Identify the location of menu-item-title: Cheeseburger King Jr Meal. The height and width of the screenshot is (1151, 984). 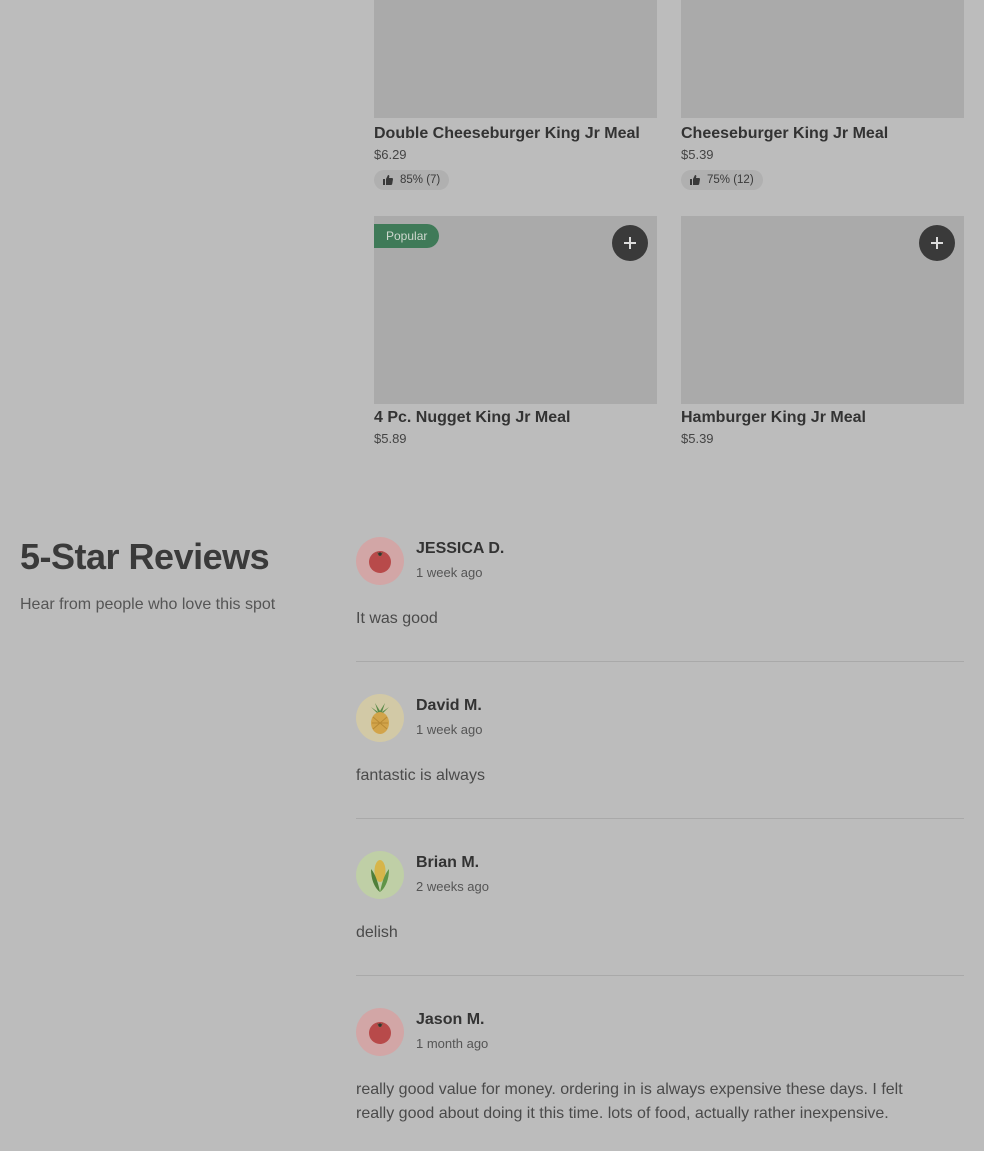
(785, 133).